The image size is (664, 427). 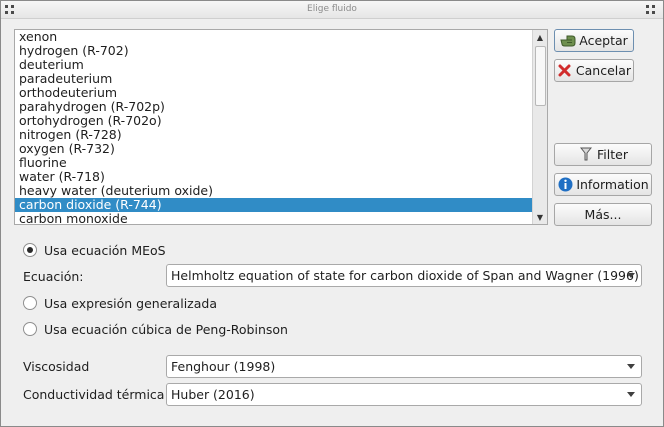 I want to click on cancel-button: Cancelar, so click(x=594, y=70).